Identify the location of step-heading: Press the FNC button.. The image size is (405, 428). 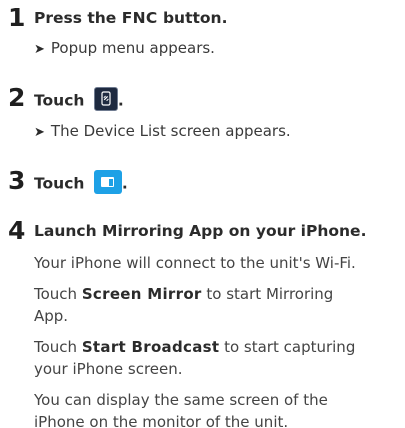
(130, 18).